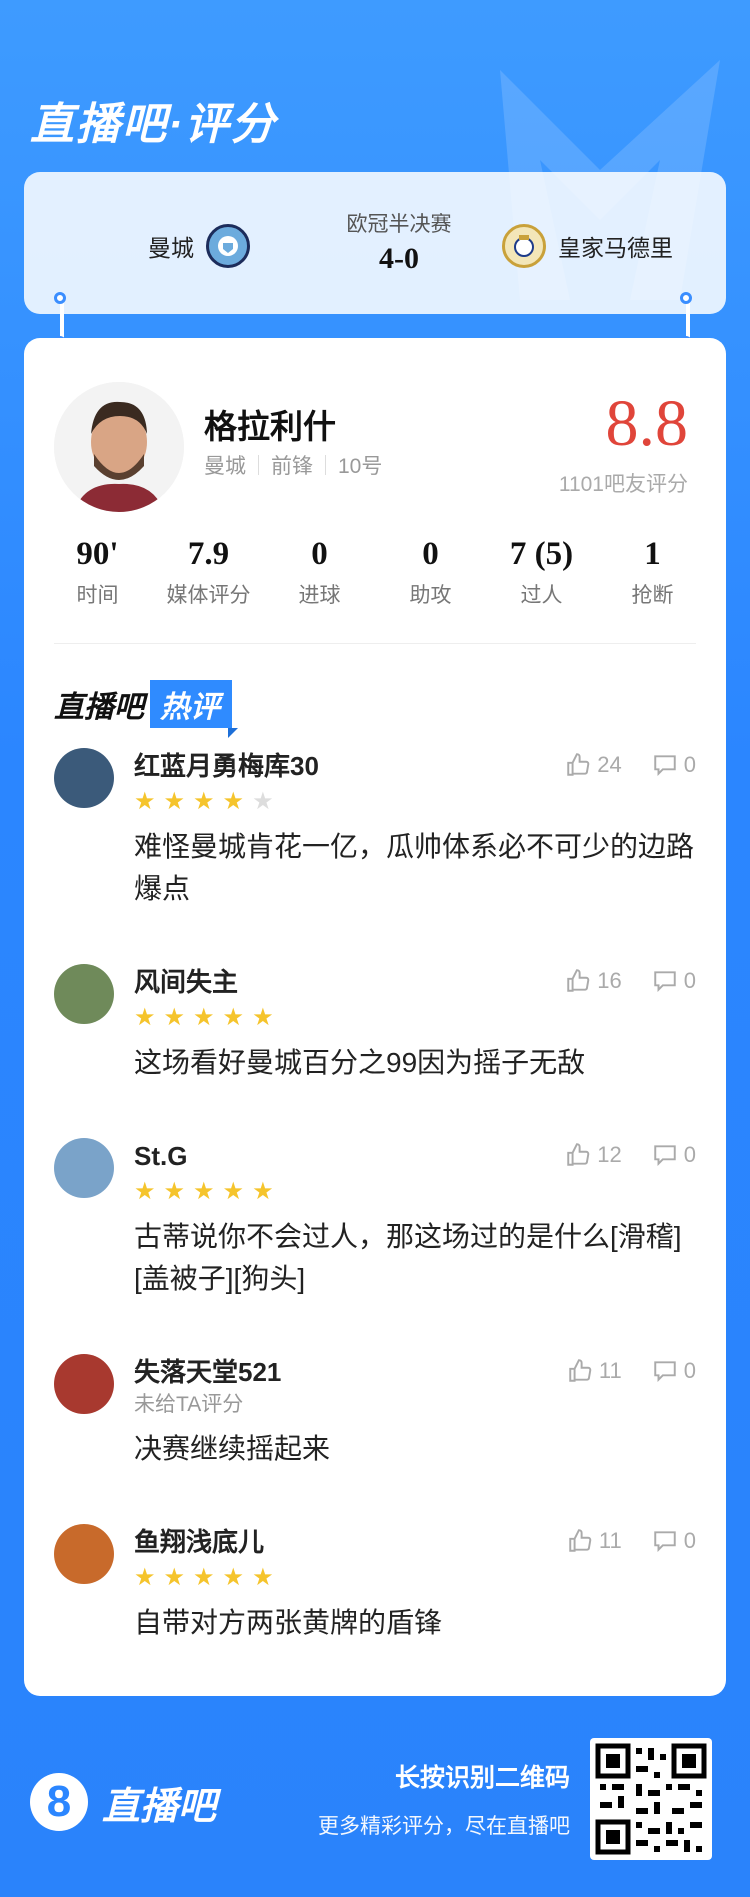  I want to click on like-count: 12, so click(609, 1154).